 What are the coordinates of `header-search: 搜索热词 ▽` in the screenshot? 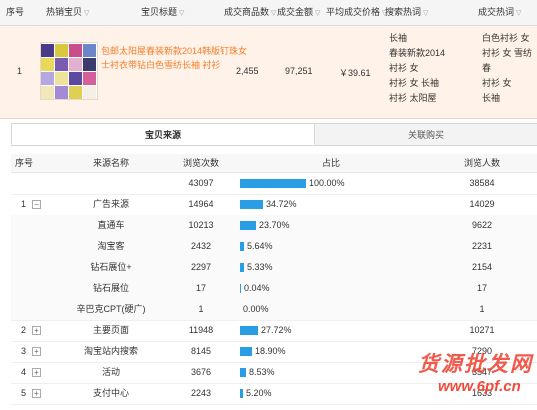 It's located at (406, 12).